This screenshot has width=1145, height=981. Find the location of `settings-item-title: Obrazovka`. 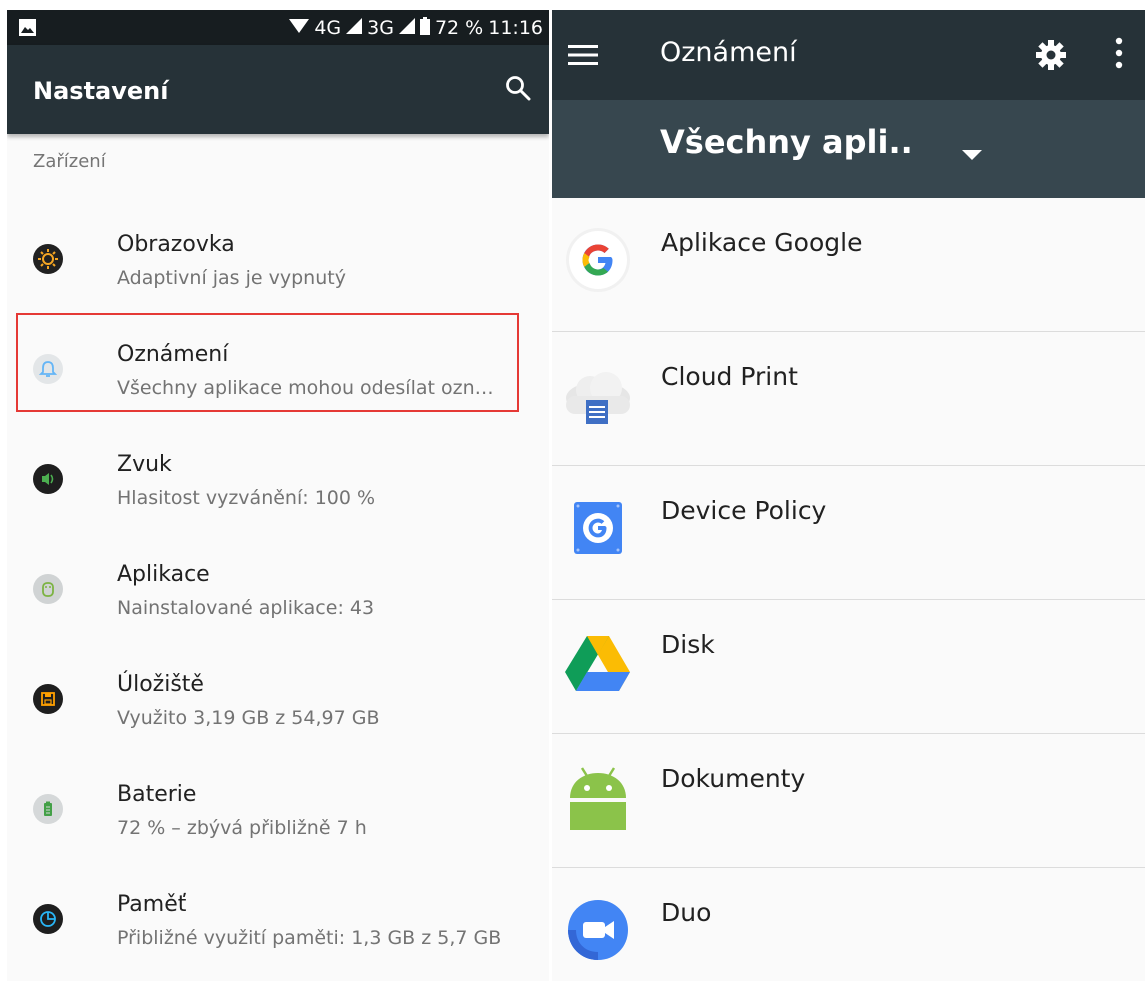

settings-item-title: Obrazovka is located at coordinates (176, 244).